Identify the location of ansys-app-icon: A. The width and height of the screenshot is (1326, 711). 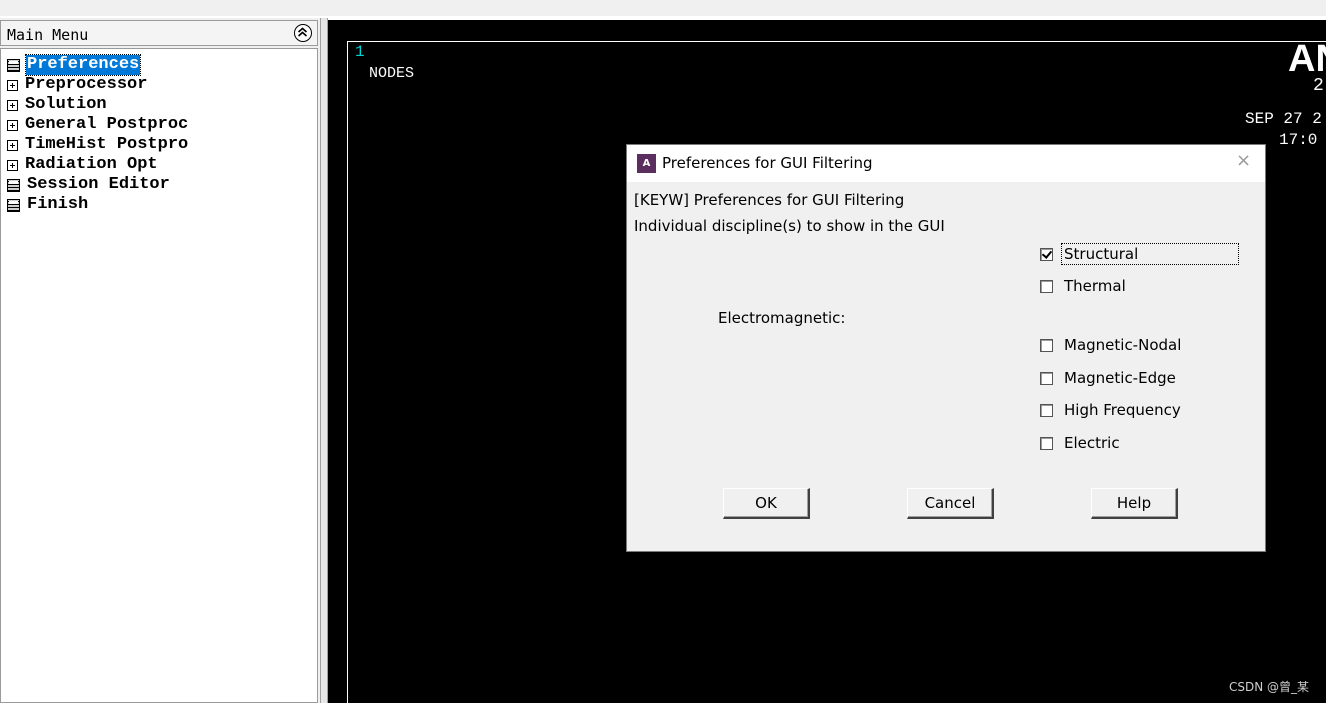
(646, 163).